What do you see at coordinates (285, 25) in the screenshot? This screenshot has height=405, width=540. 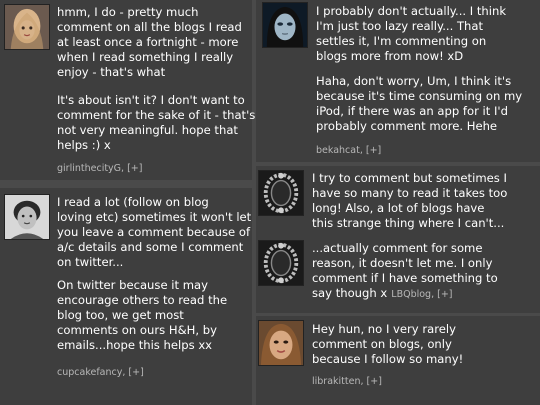 I see `avatar-bekahcat` at bounding box center [285, 25].